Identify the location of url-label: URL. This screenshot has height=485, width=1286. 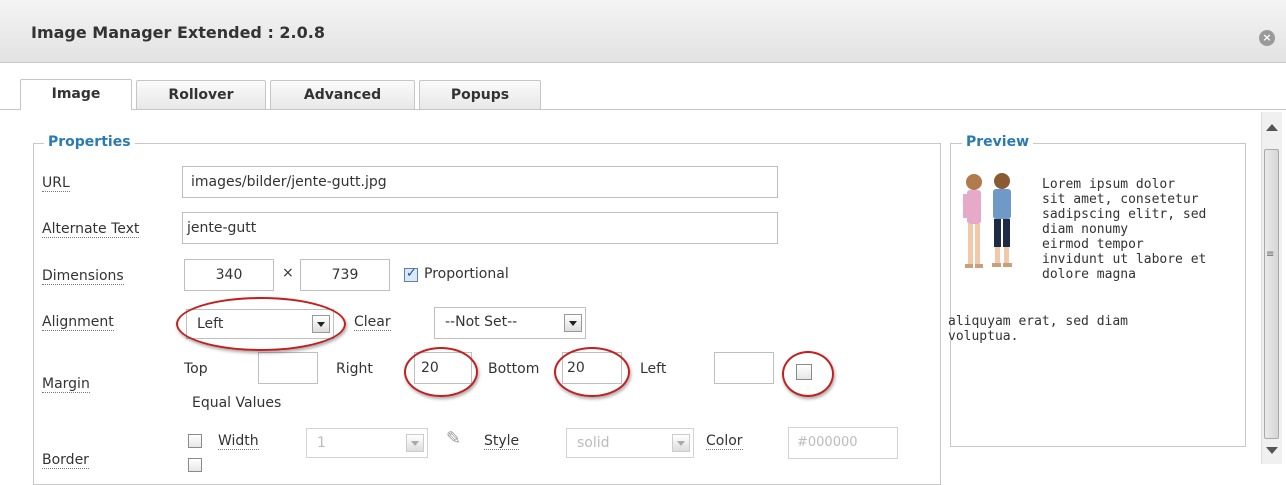
(56, 183).